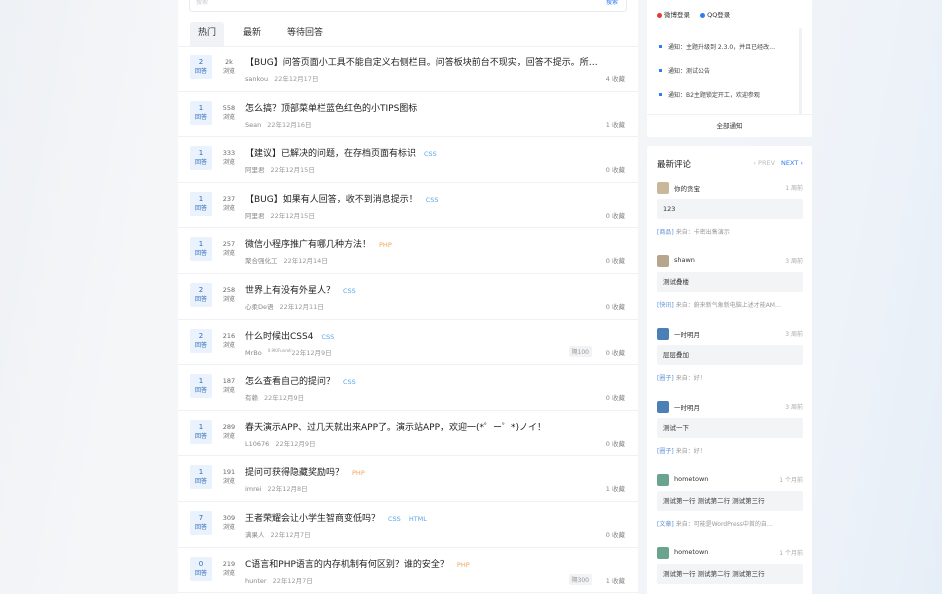  Describe the element at coordinates (730, 355) in the screenshot. I see `comment-text: 层层叠加` at that location.